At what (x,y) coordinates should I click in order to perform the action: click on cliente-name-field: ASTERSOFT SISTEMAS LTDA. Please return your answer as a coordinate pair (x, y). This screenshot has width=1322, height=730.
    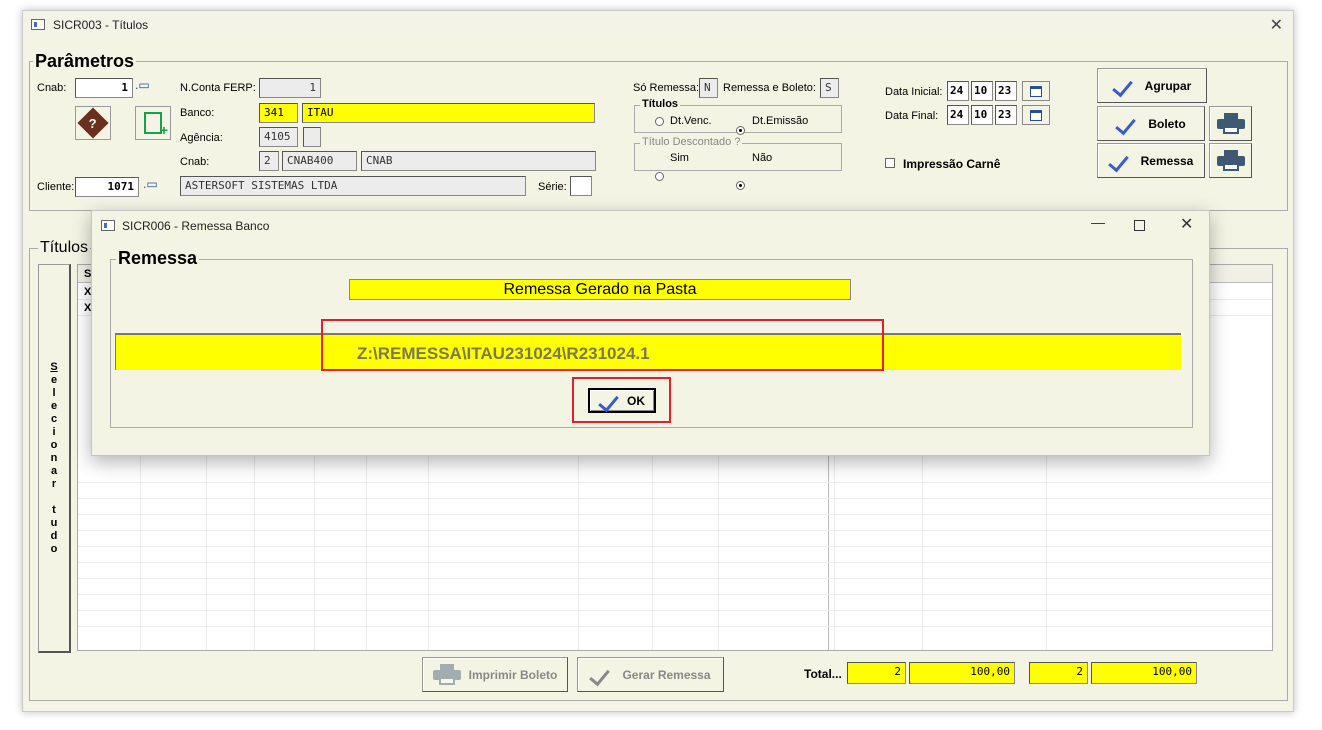
    Looking at the image, I should click on (353, 186).